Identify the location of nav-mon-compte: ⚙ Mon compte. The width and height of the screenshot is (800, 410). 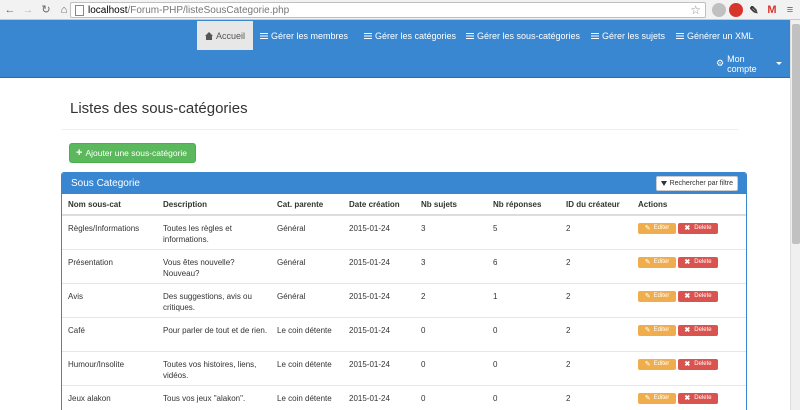
(749, 63).